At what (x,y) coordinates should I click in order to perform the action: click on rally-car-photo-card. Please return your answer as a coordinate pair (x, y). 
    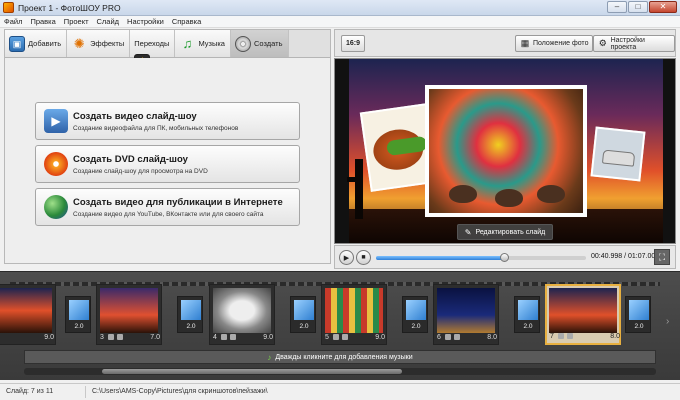
    Looking at the image, I should click on (618, 154).